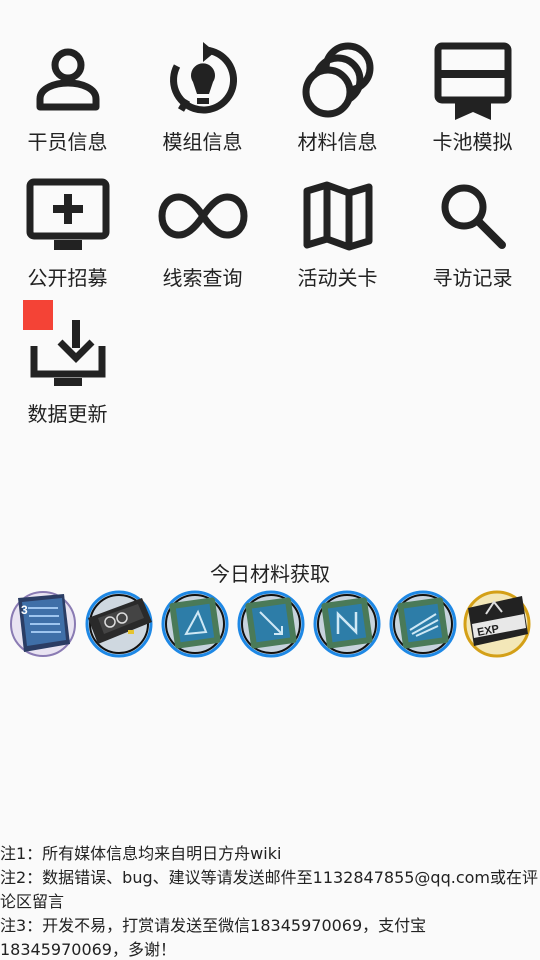 The width and height of the screenshot is (540, 960). Describe the element at coordinates (202, 142) in the screenshot. I see `menu-label: 模组信息` at that location.